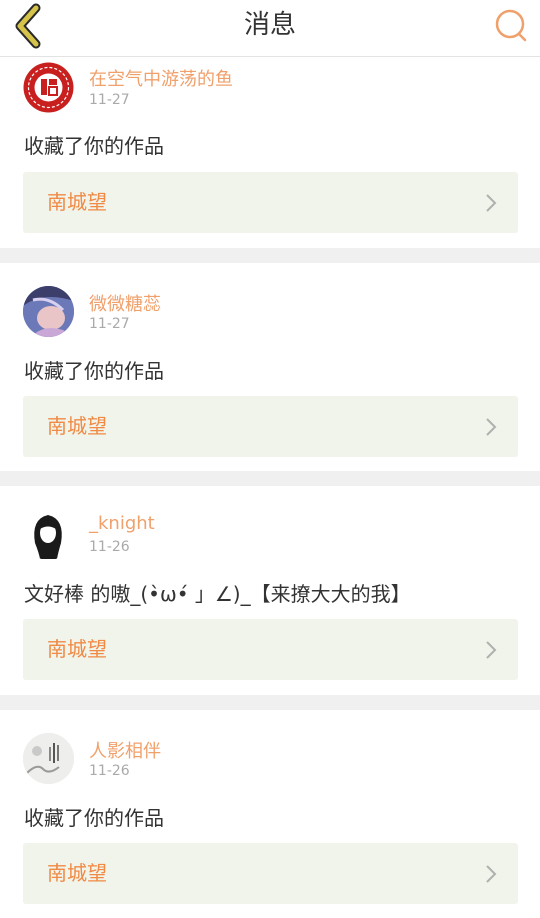 Image resolution: width=540 pixels, height=918 pixels. I want to click on page-title: 消息, so click(269, 25).